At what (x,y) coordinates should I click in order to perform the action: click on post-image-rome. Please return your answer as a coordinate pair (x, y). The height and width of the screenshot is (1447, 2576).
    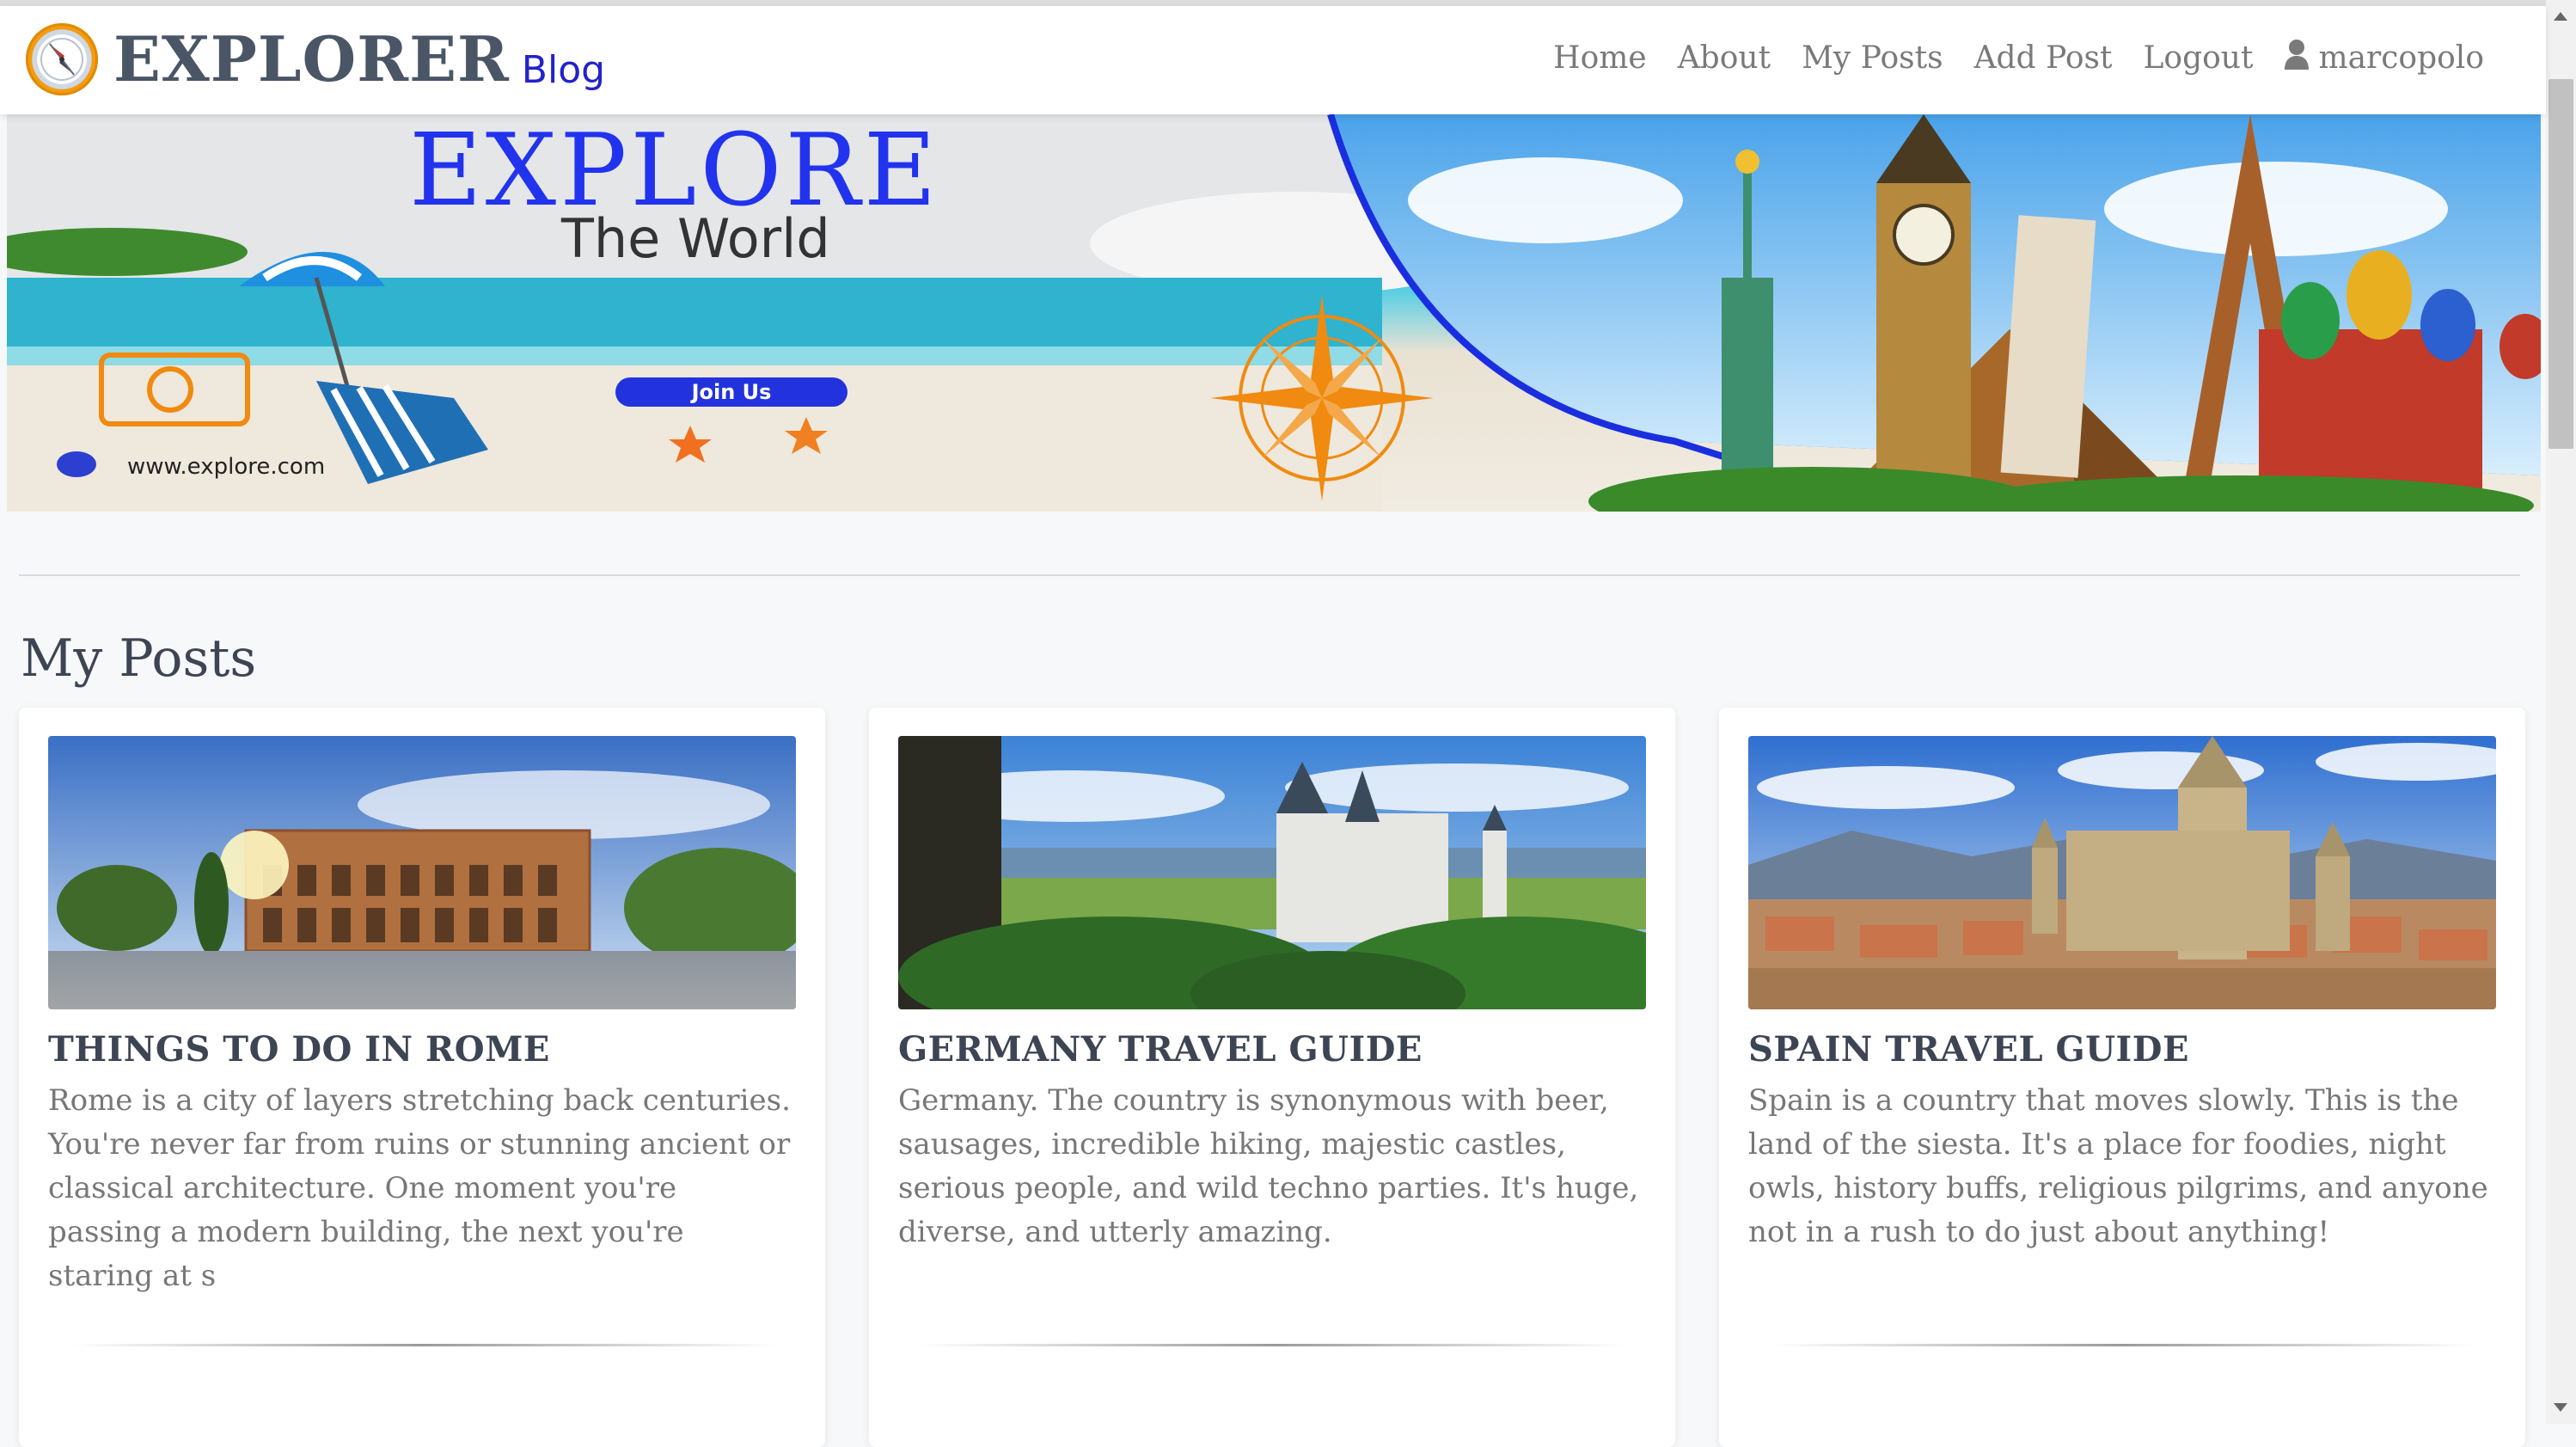
    Looking at the image, I should click on (422, 872).